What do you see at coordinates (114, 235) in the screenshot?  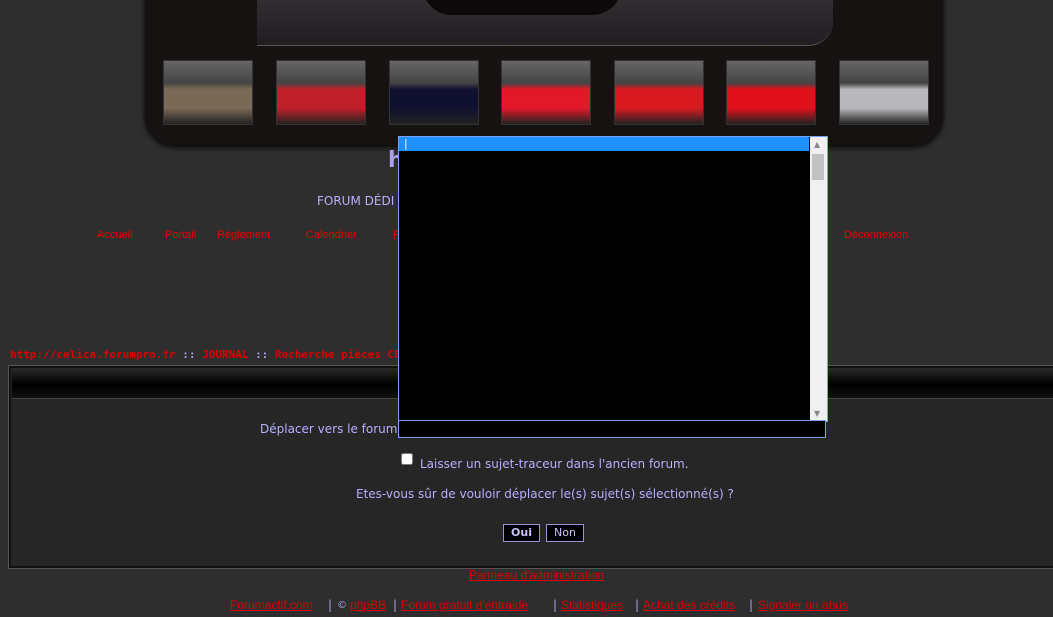 I see `nav-accueil: Accueil` at bounding box center [114, 235].